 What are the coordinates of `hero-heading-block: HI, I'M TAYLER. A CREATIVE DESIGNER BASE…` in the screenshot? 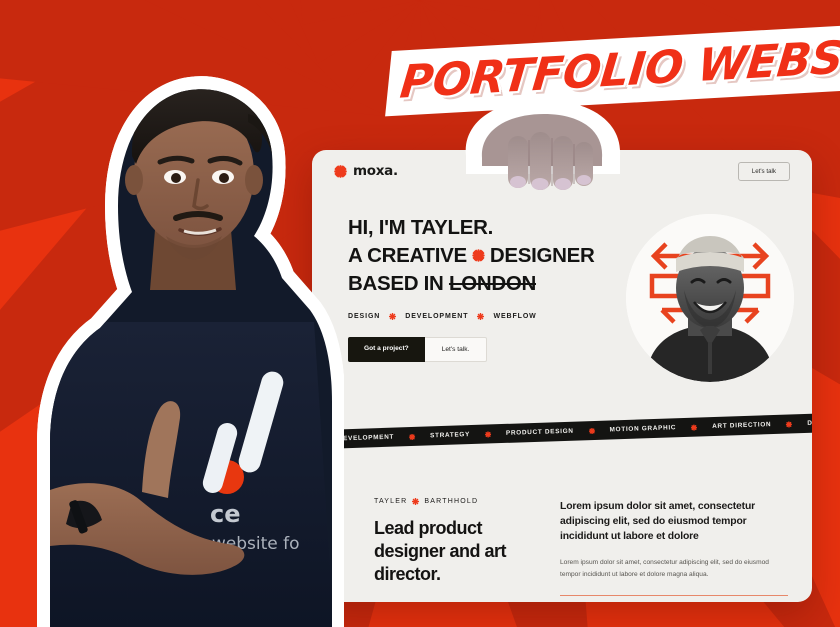 It's located at (569, 288).